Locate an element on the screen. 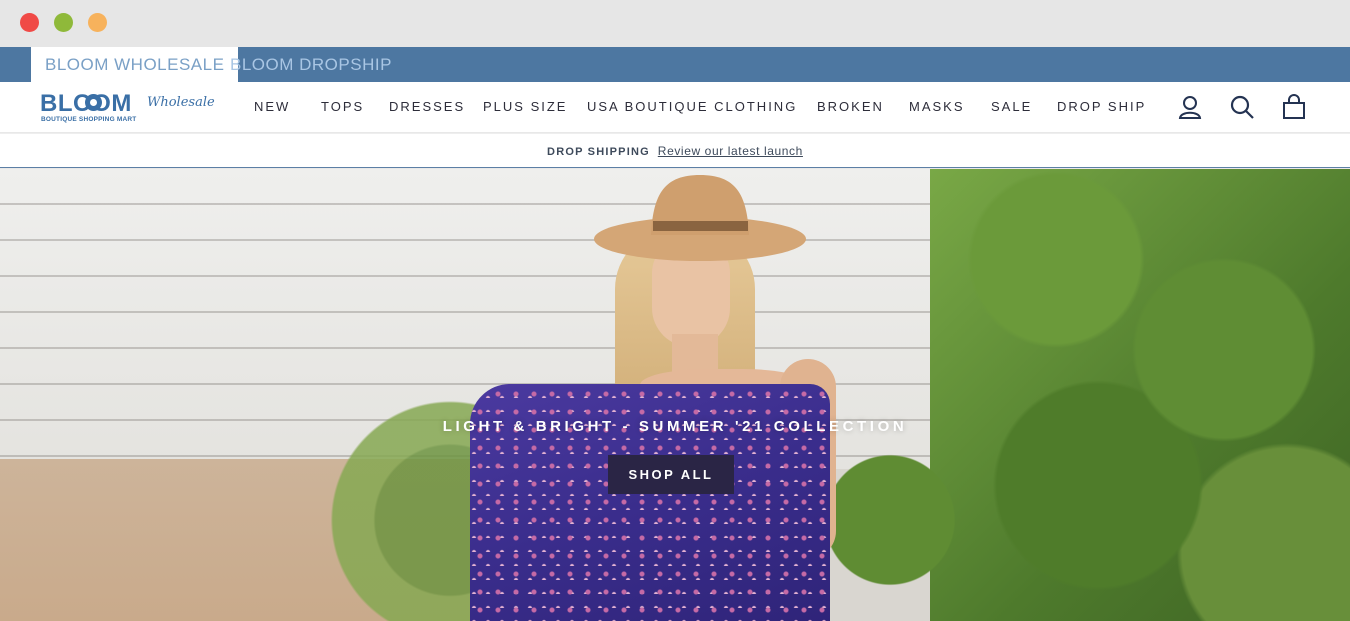 This screenshot has height=621, width=1350. nav-item-dresses: DRESSES is located at coordinates (427, 107).